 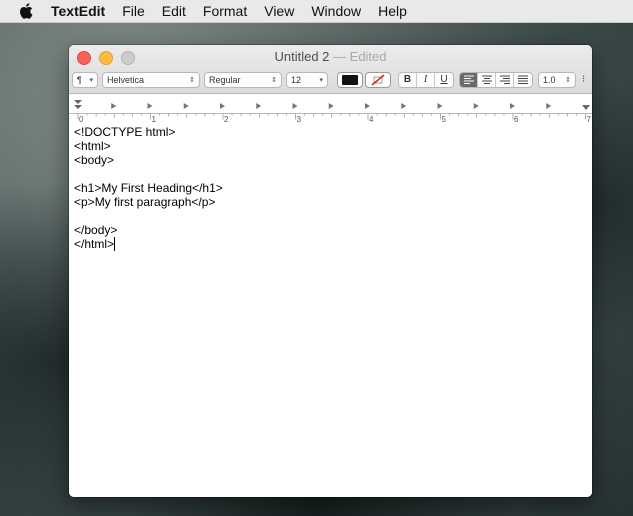 I want to click on ruler-number: 7, so click(x=589, y=119).